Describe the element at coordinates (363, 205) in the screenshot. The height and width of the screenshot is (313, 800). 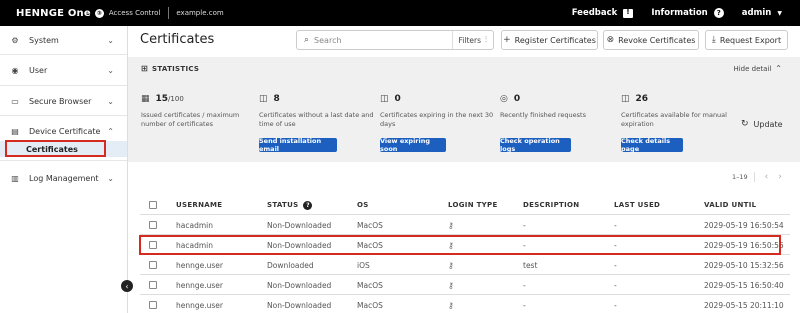
I see `column-os: OS` at that location.